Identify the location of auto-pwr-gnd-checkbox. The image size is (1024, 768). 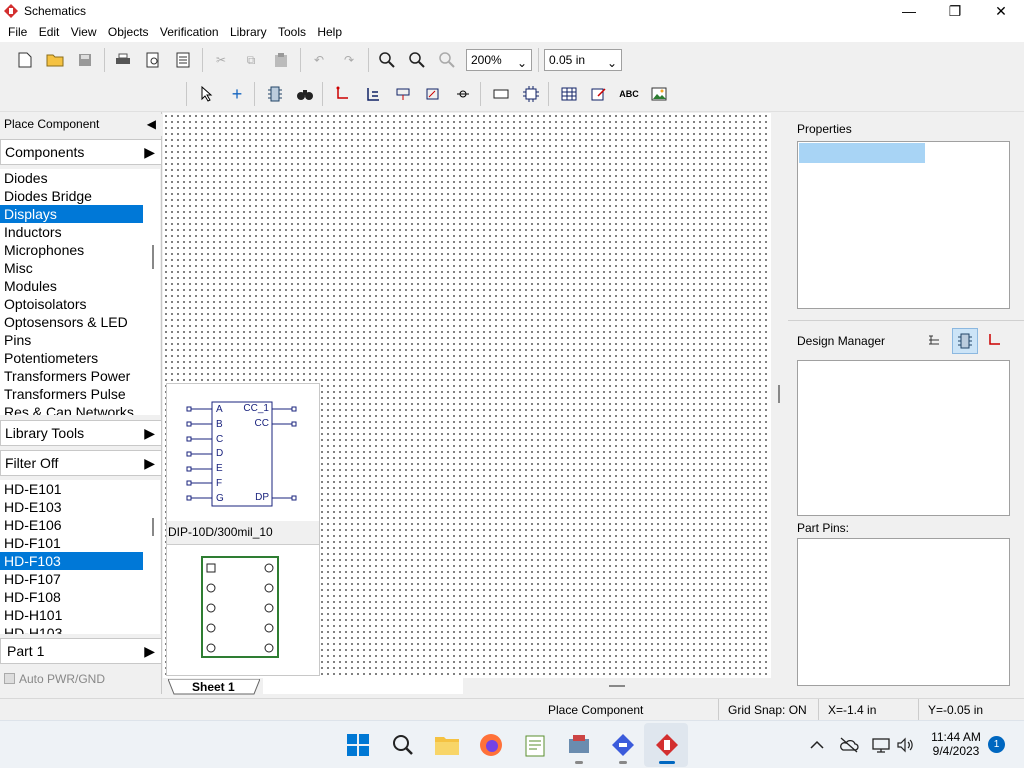
(9, 678).